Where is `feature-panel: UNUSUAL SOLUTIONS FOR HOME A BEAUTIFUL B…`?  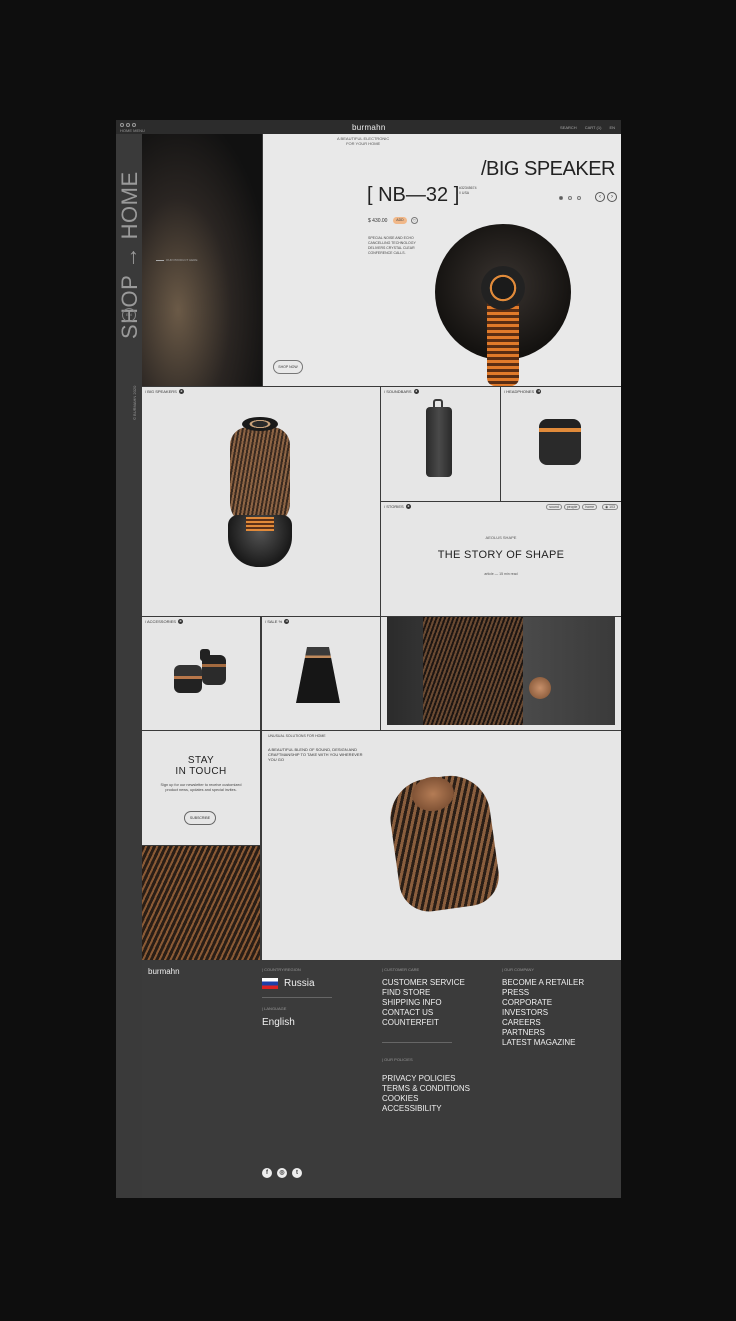
feature-panel: UNUSUAL SOLUTIONS FOR HOME A BEAUTIFUL B… is located at coordinates (441, 845).